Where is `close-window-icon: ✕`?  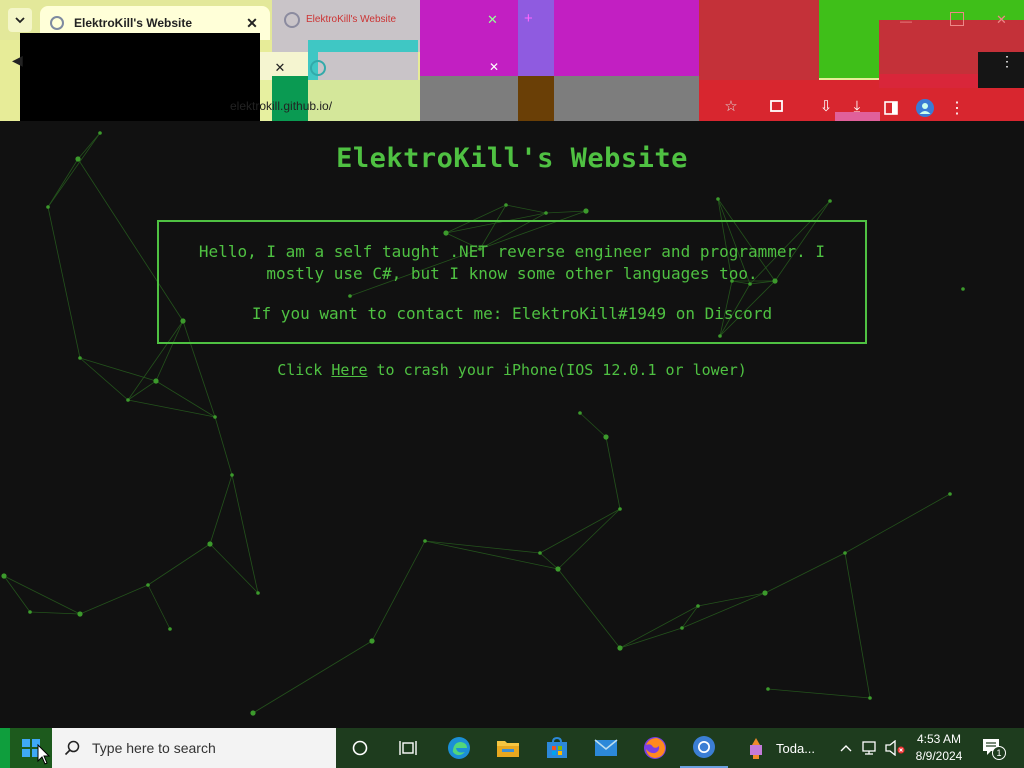
close-window-icon: ✕ is located at coordinates (1004, 20).